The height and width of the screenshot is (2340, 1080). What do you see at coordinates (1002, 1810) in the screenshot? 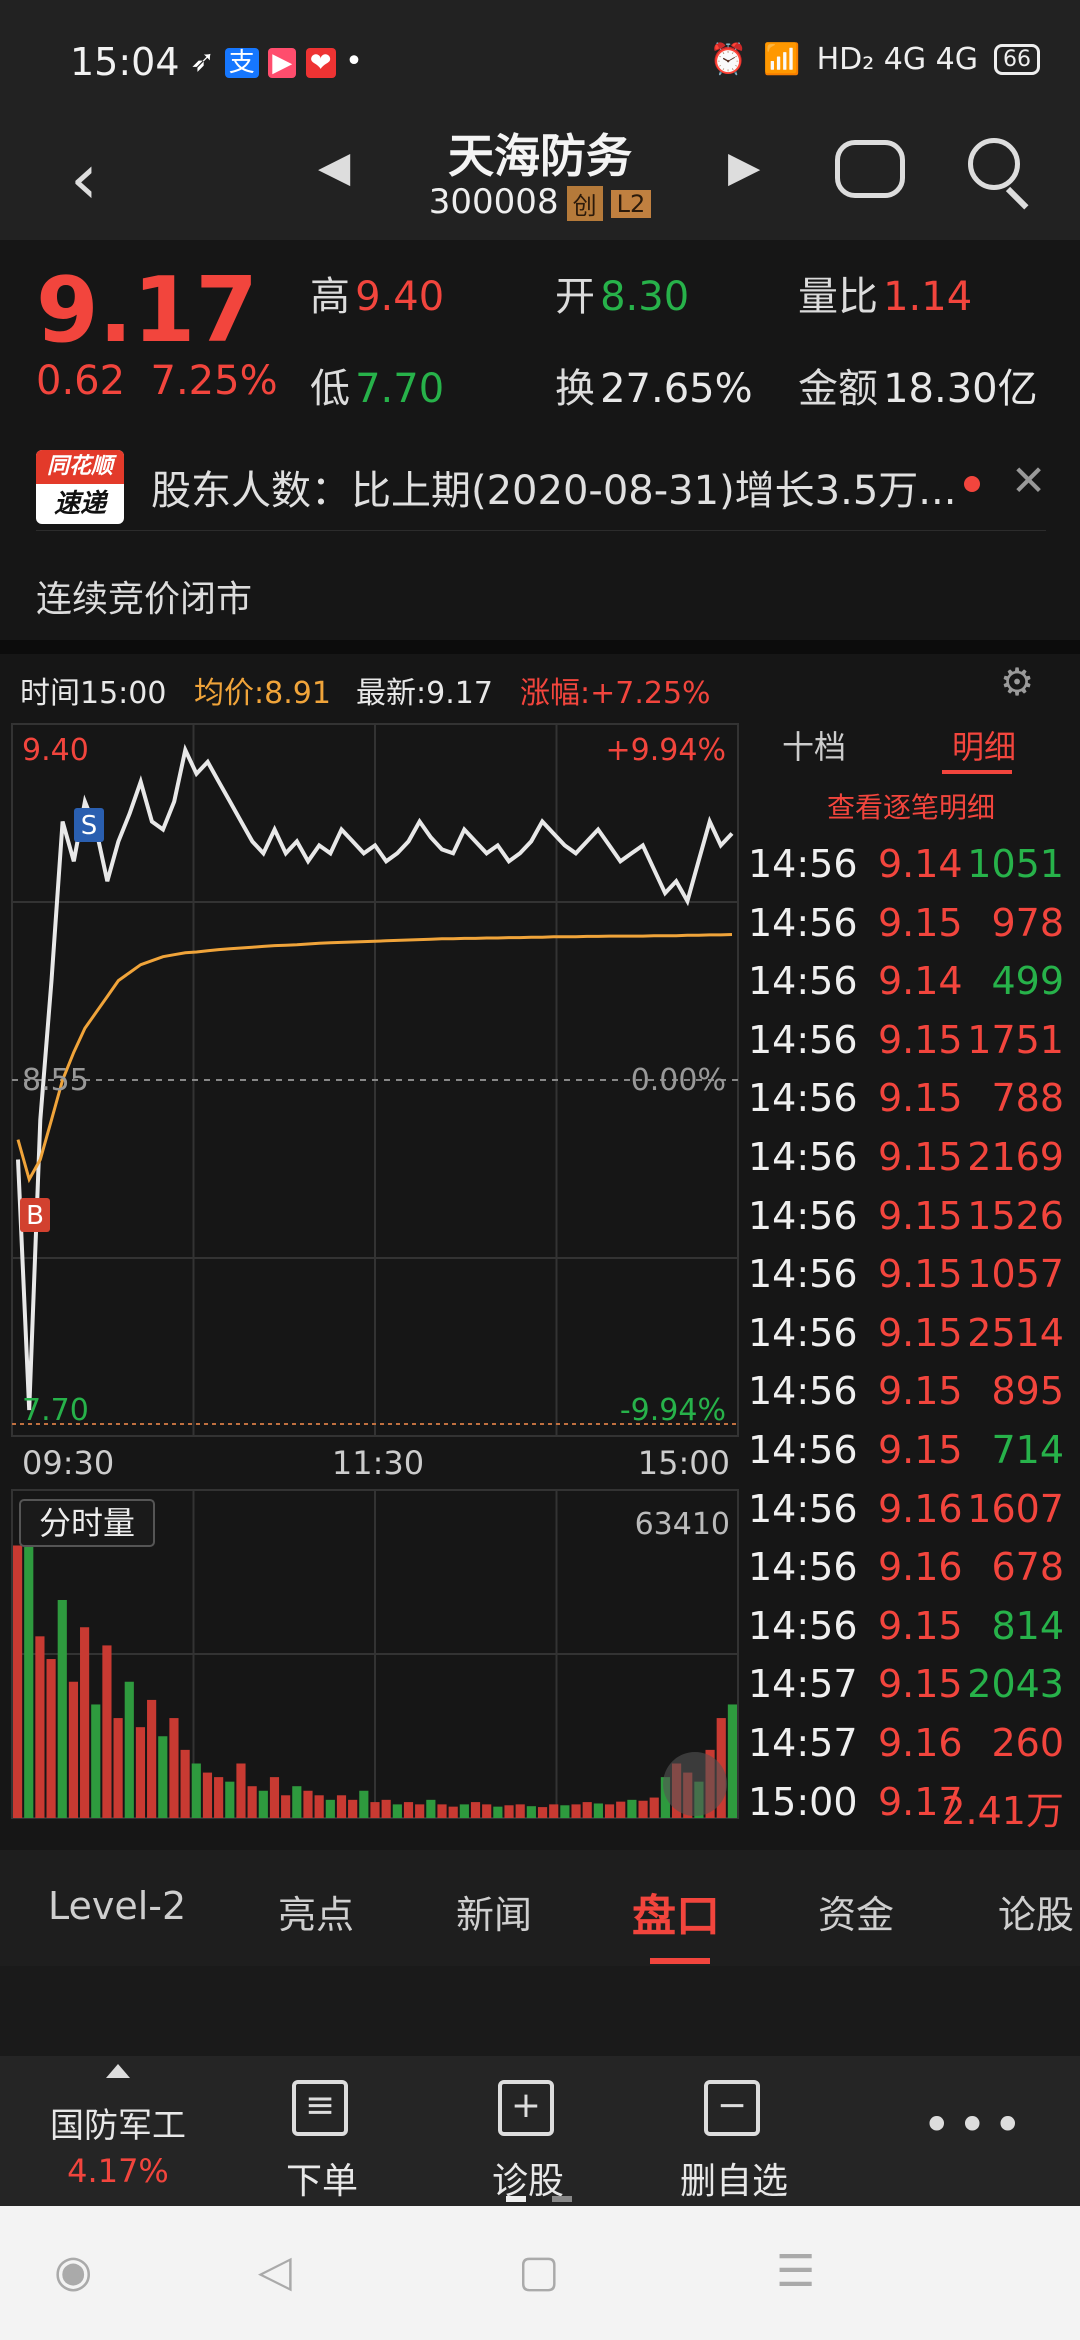
I see `trade-volume: 2.41万` at bounding box center [1002, 1810].